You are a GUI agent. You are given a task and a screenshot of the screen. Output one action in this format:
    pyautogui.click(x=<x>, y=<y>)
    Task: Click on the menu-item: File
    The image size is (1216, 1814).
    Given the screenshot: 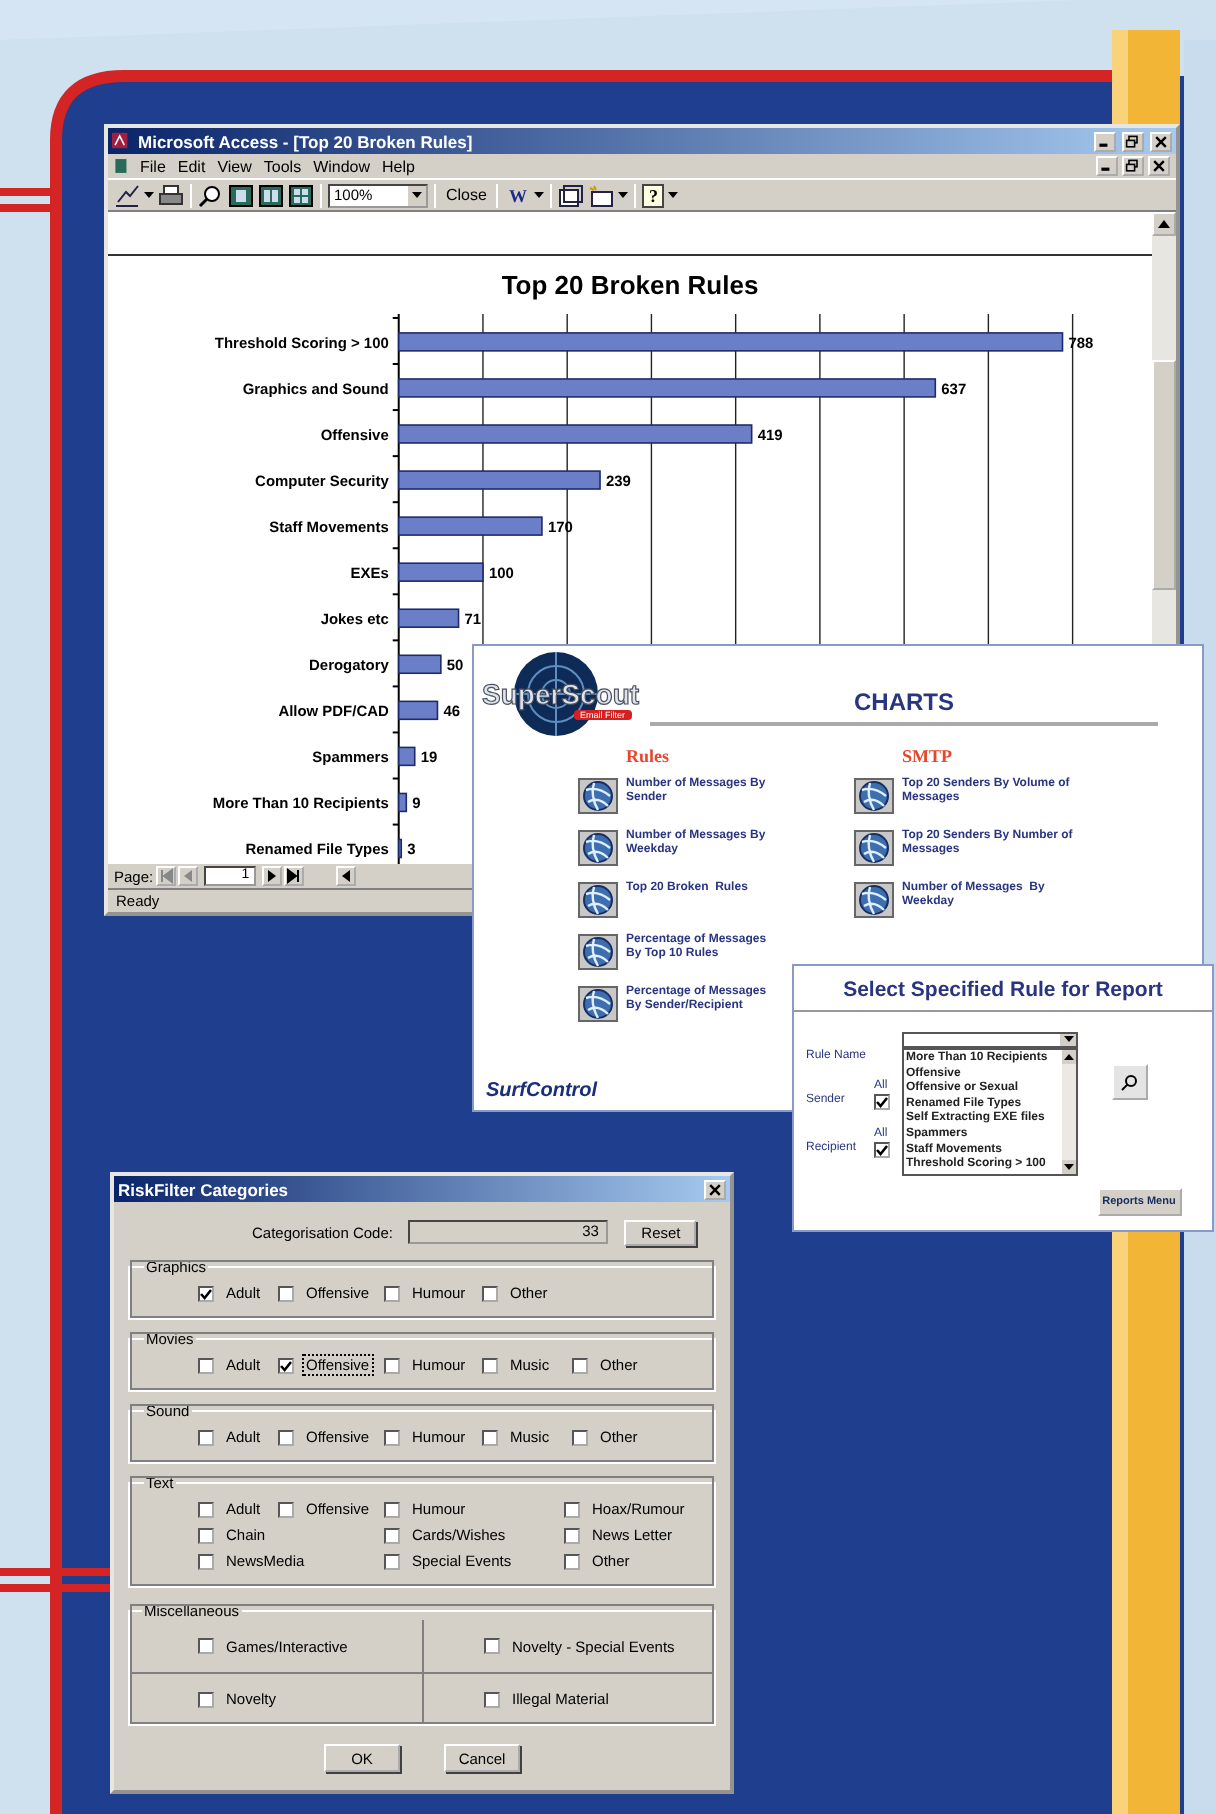 What is the action you would take?
    pyautogui.click(x=153, y=166)
    